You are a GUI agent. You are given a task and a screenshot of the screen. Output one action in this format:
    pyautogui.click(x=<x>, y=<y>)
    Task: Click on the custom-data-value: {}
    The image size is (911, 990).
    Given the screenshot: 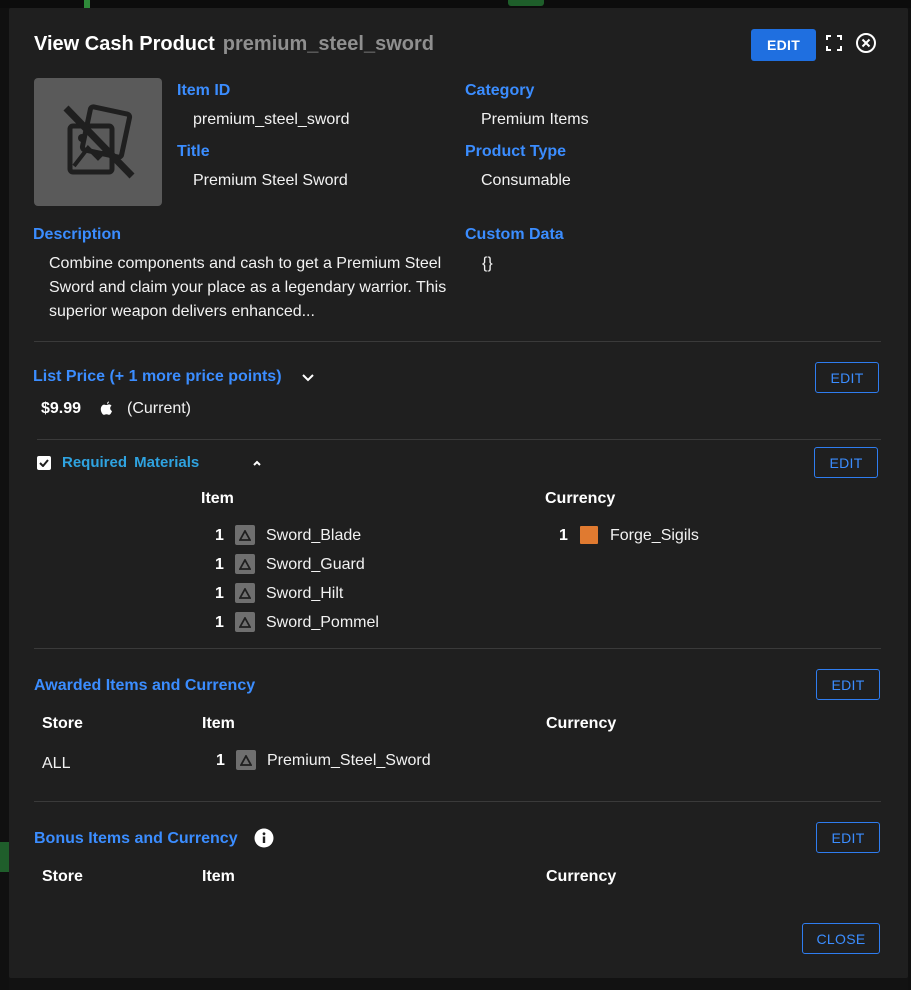 What is the action you would take?
    pyautogui.click(x=487, y=263)
    